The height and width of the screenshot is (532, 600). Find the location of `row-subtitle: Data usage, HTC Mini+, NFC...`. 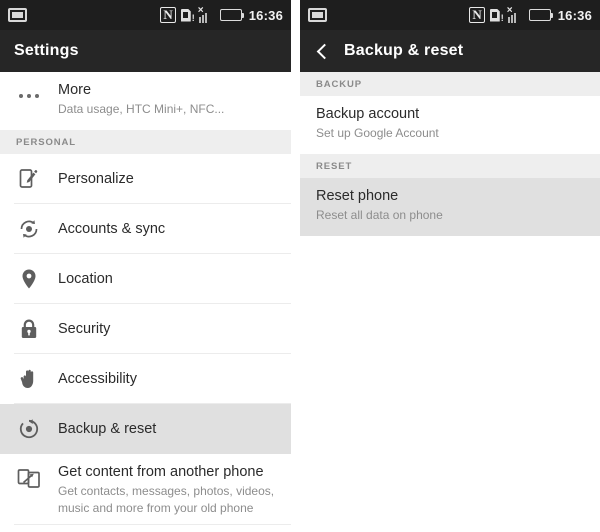

row-subtitle: Data usage, HTC Mini+, NFC... is located at coordinates (141, 109).